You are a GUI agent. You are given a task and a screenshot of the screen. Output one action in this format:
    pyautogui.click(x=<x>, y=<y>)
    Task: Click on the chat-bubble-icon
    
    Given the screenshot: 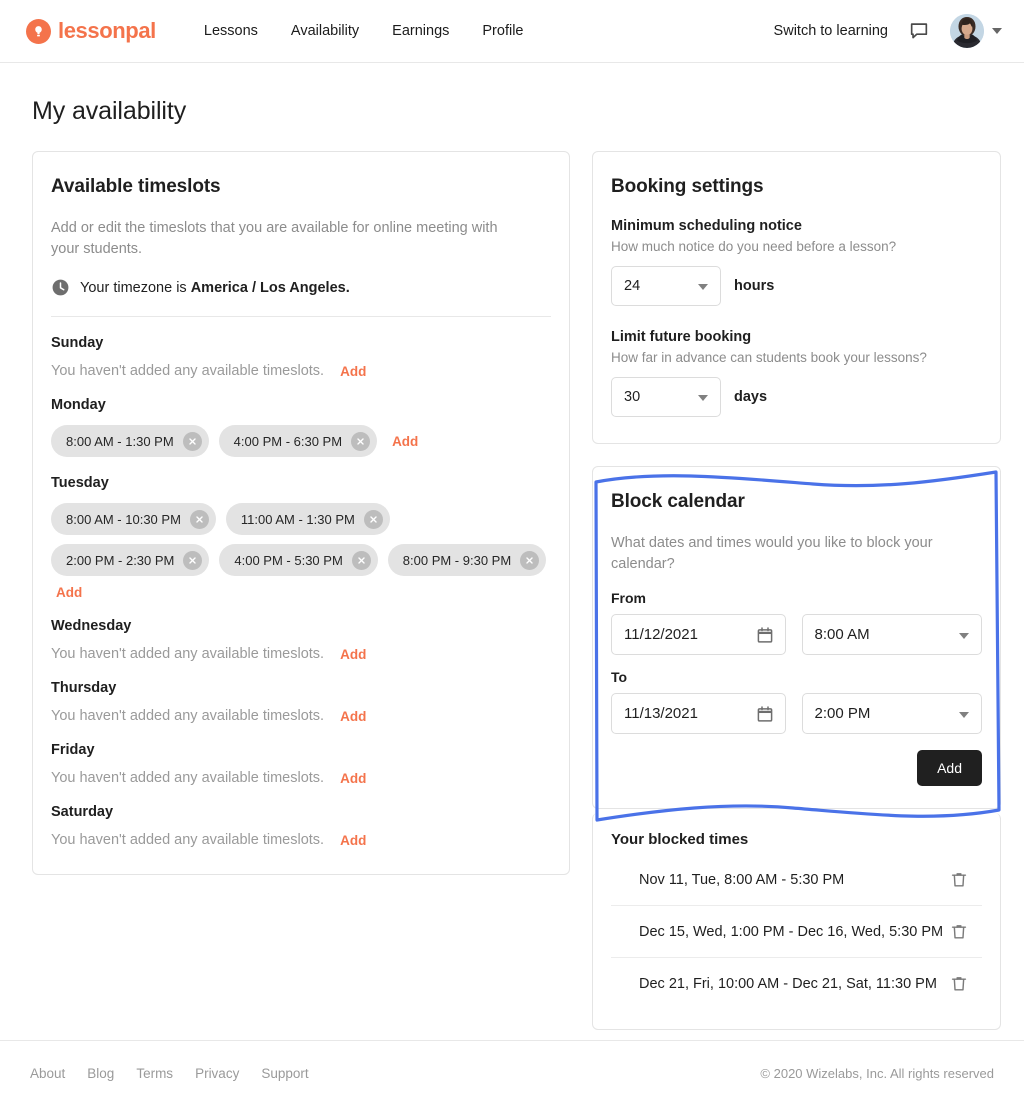 What is the action you would take?
    pyautogui.click(x=919, y=31)
    